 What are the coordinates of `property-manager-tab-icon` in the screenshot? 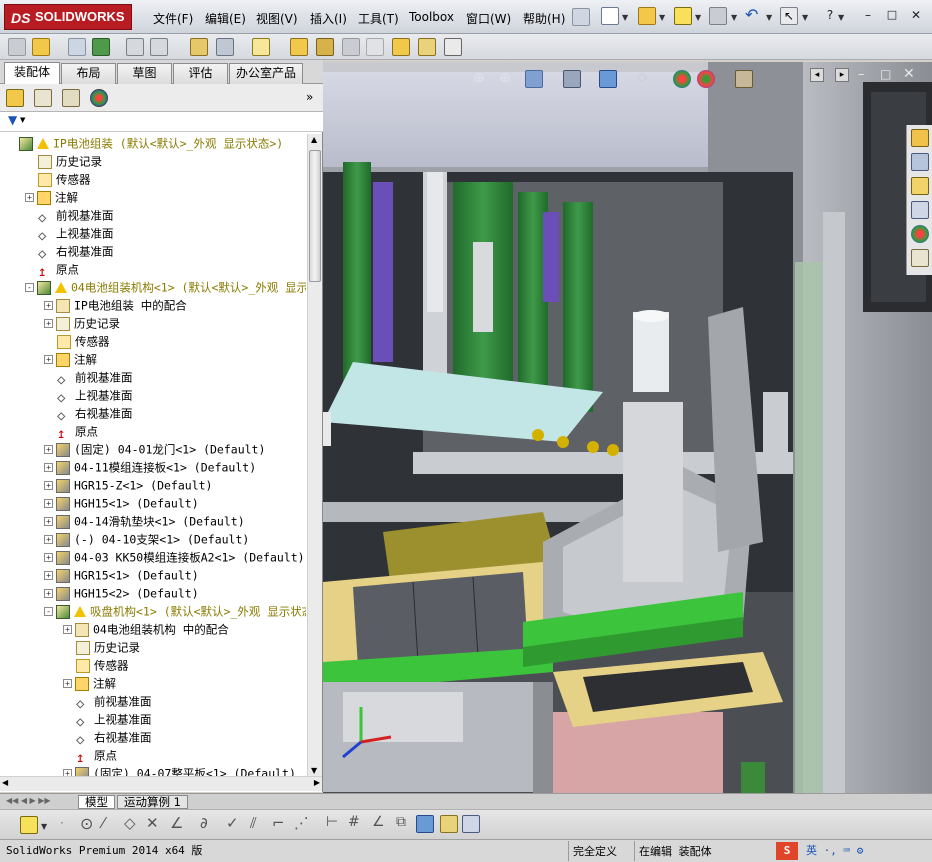 It's located at (43, 98).